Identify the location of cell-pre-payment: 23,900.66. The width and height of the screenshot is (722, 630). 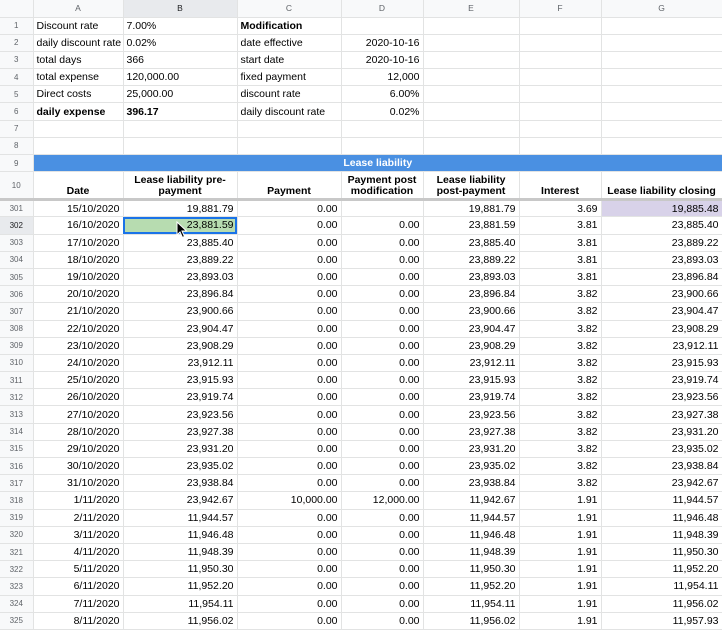
(180, 311).